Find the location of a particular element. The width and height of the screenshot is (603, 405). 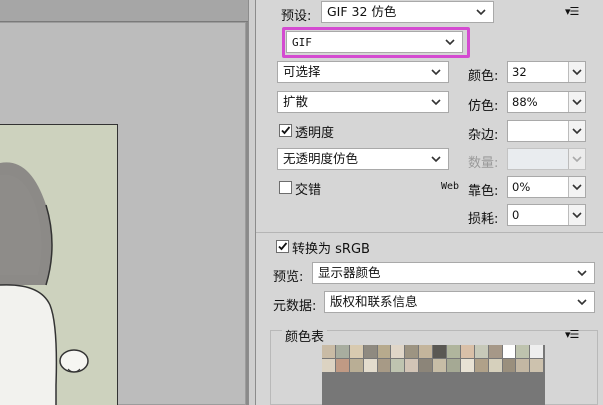

highlight-annotation is located at coordinates (376, 42).